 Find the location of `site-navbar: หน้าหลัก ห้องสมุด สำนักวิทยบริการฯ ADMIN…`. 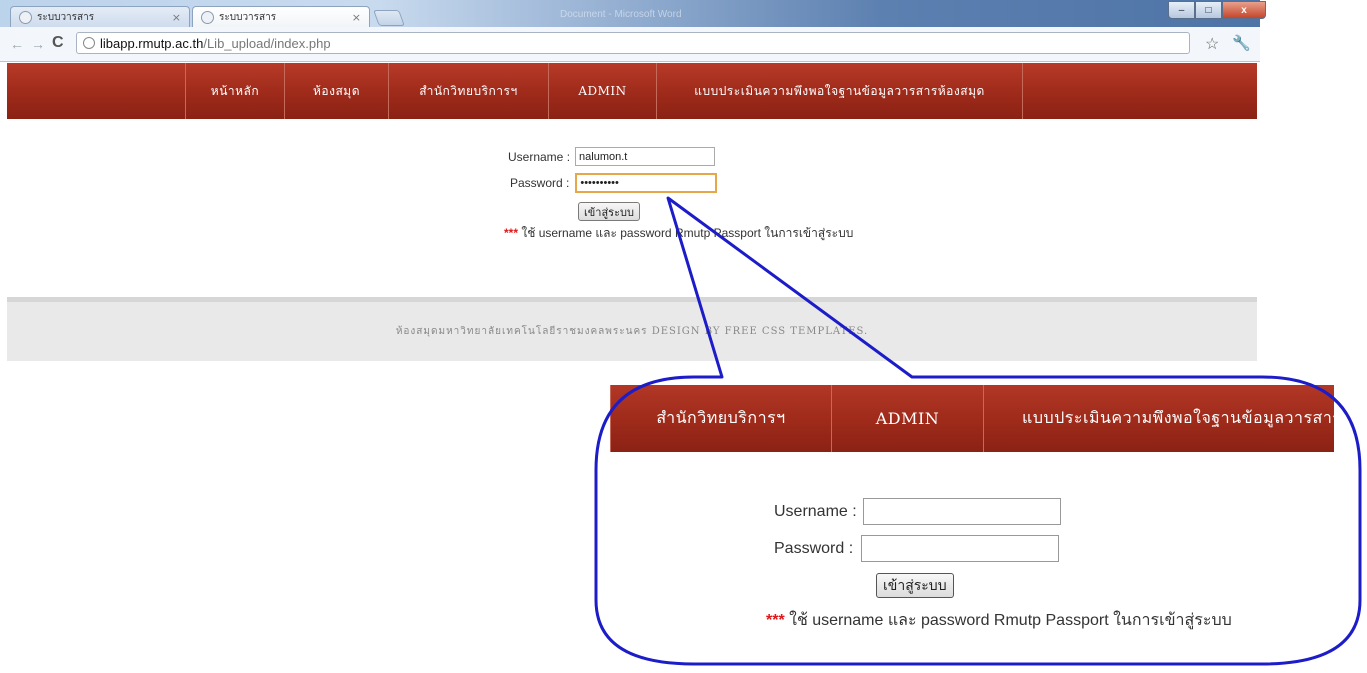

site-navbar: หน้าหลัก ห้องสมุด สำนักวิทยบริการฯ ADMIN… is located at coordinates (632, 91).